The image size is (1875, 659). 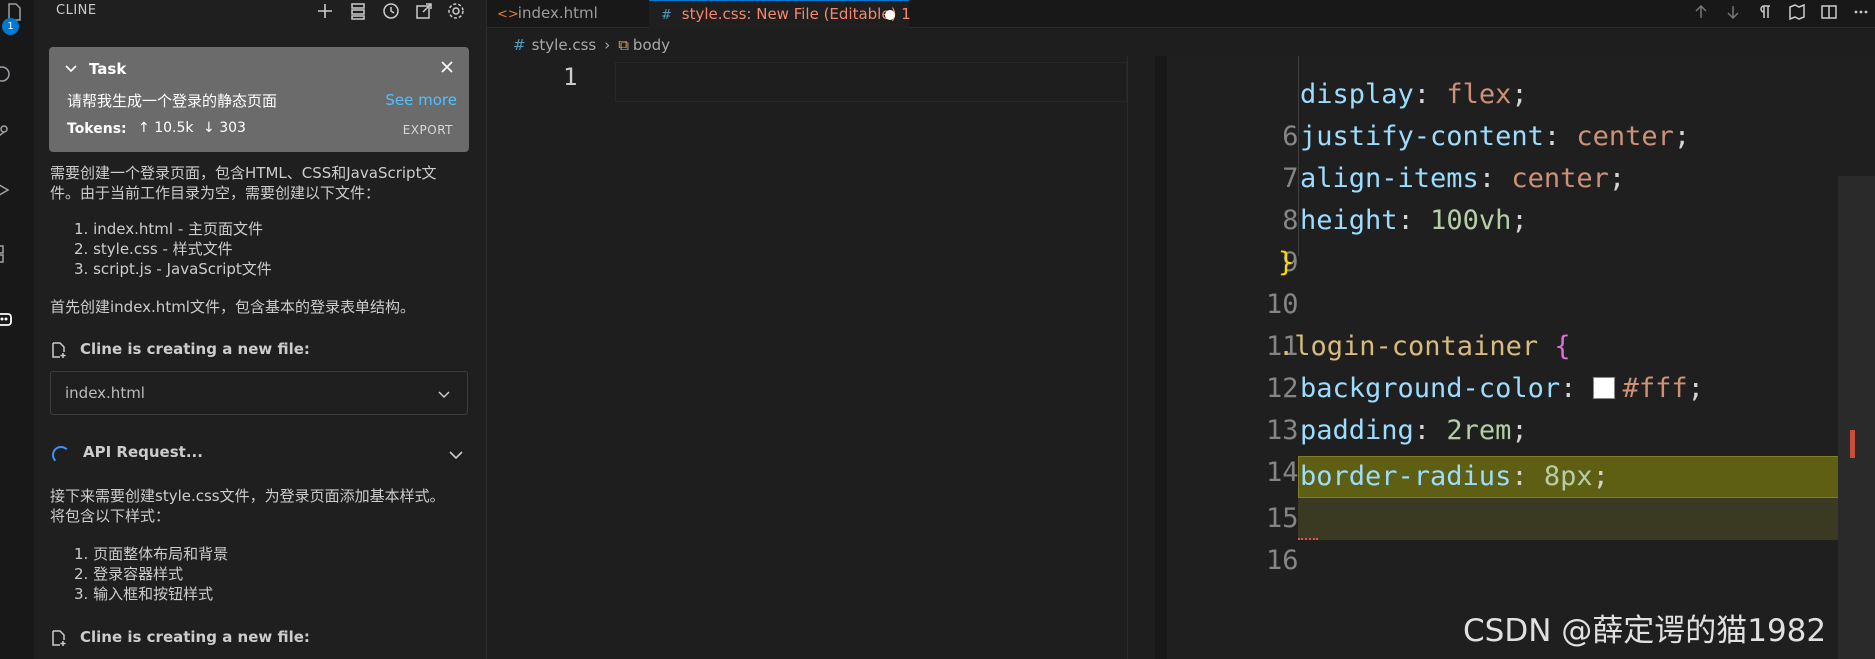 I want to click on tokens-down: ↓ 303, so click(x=224, y=128).